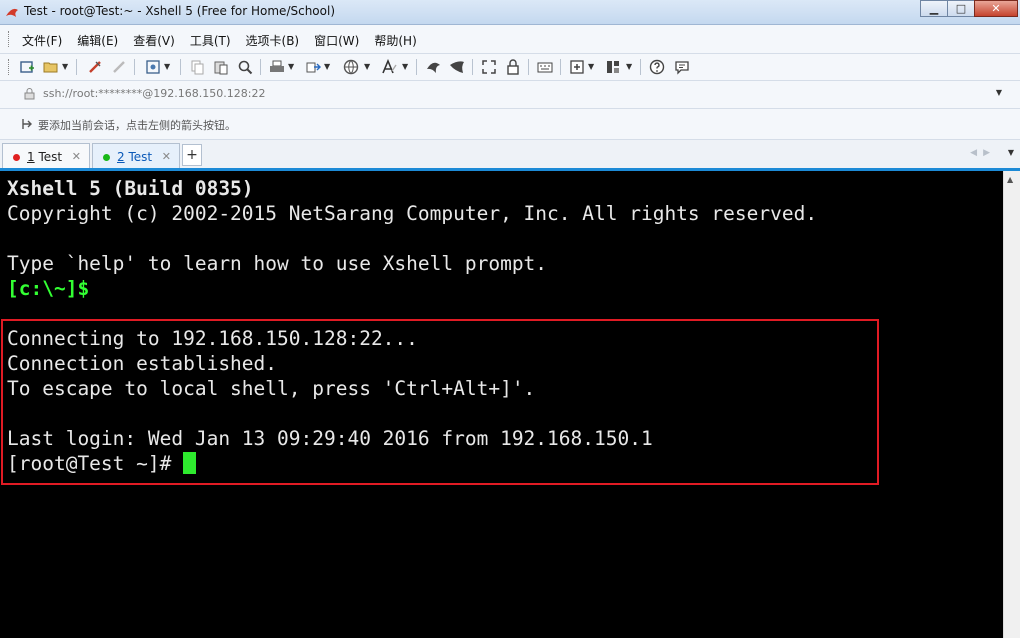 This screenshot has height=638, width=1020. Describe the element at coordinates (629, 66) in the screenshot. I see `layout-dropdown-icon: ▼` at that location.